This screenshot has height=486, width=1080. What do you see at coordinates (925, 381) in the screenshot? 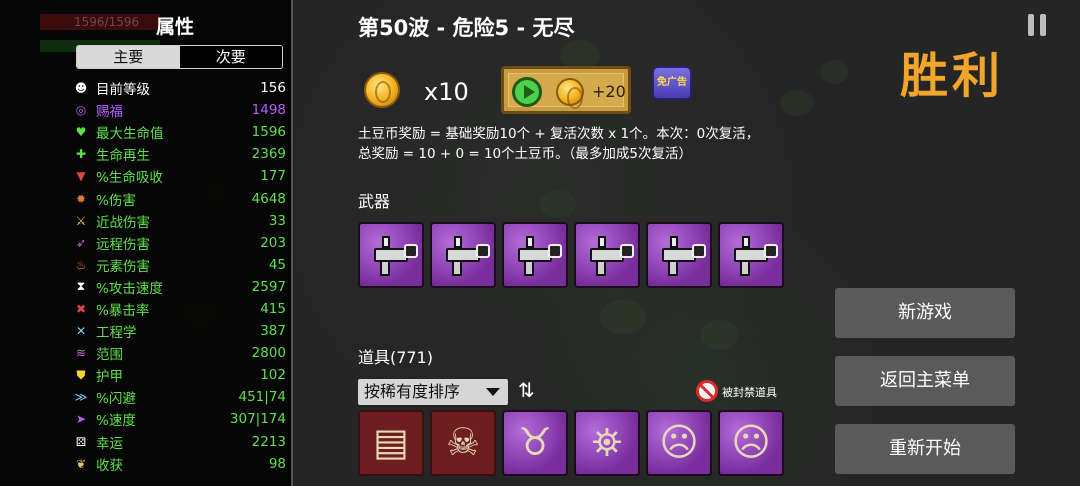
I see `main-menu-button: 返回主菜单` at bounding box center [925, 381].